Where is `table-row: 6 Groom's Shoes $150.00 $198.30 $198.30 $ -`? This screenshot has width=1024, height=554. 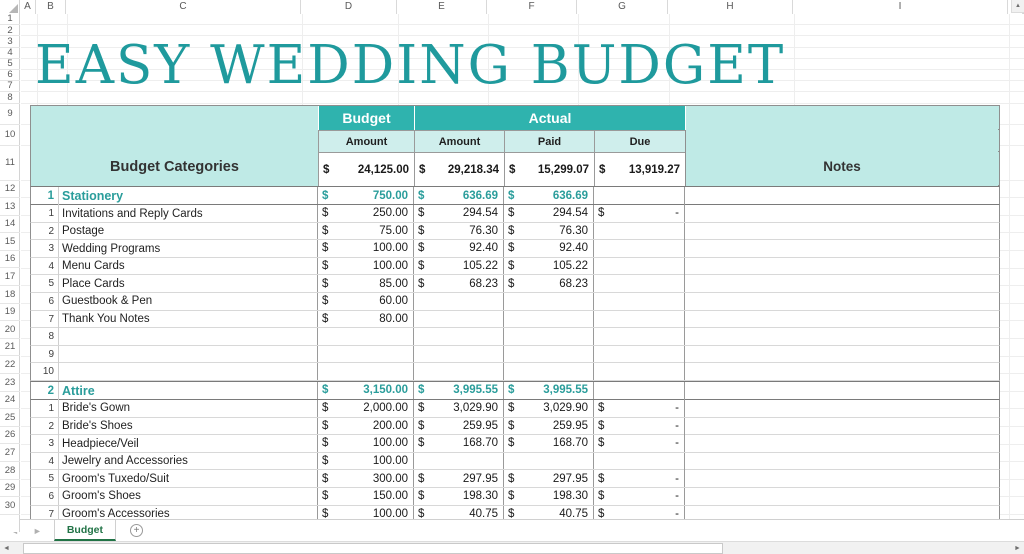
table-row: 6 Groom's Shoes $150.00 $198.30 $198.30 $ - is located at coordinates (515, 496).